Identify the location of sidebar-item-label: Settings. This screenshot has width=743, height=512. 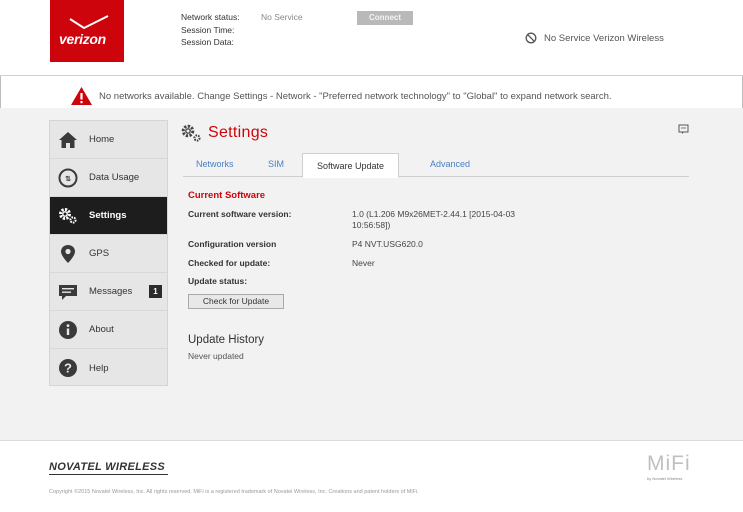
(108, 215).